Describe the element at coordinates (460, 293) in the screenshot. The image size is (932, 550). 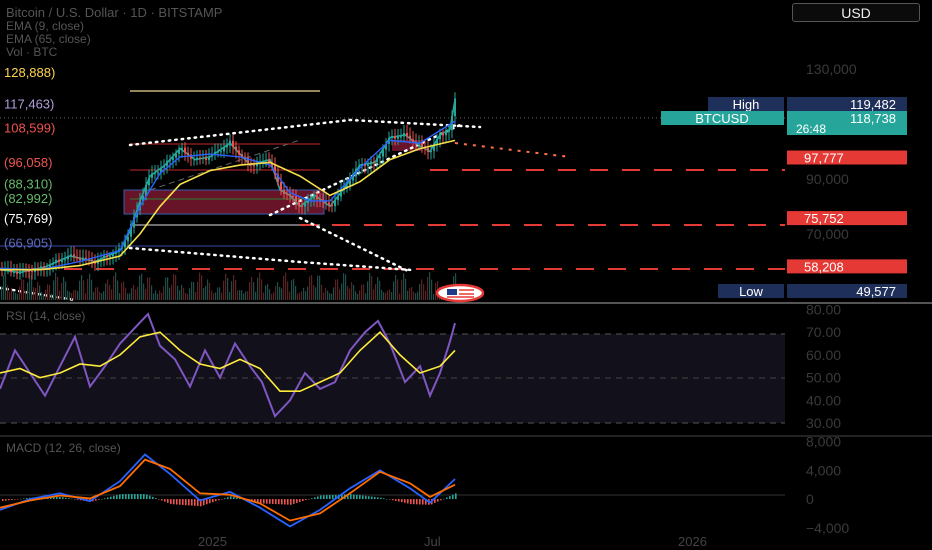
I see `us-flag-icon` at that location.